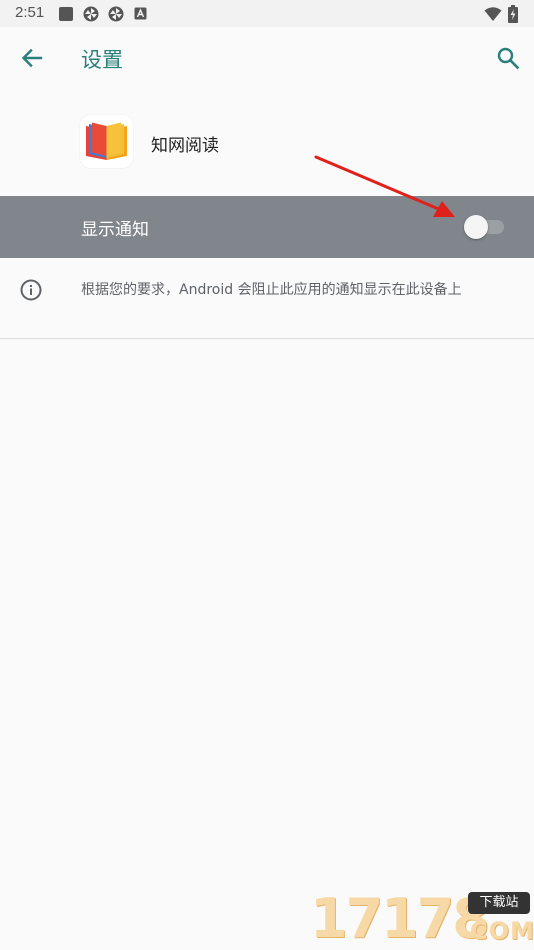 The width and height of the screenshot is (534, 950). What do you see at coordinates (513, 14) in the screenshot?
I see `battery-charging-icon` at bounding box center [513, 14].